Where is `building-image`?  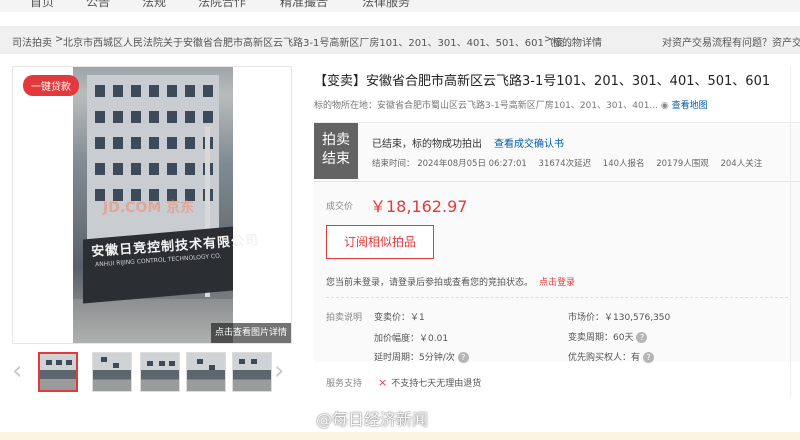
building-image is located at coordinates (153, 165).